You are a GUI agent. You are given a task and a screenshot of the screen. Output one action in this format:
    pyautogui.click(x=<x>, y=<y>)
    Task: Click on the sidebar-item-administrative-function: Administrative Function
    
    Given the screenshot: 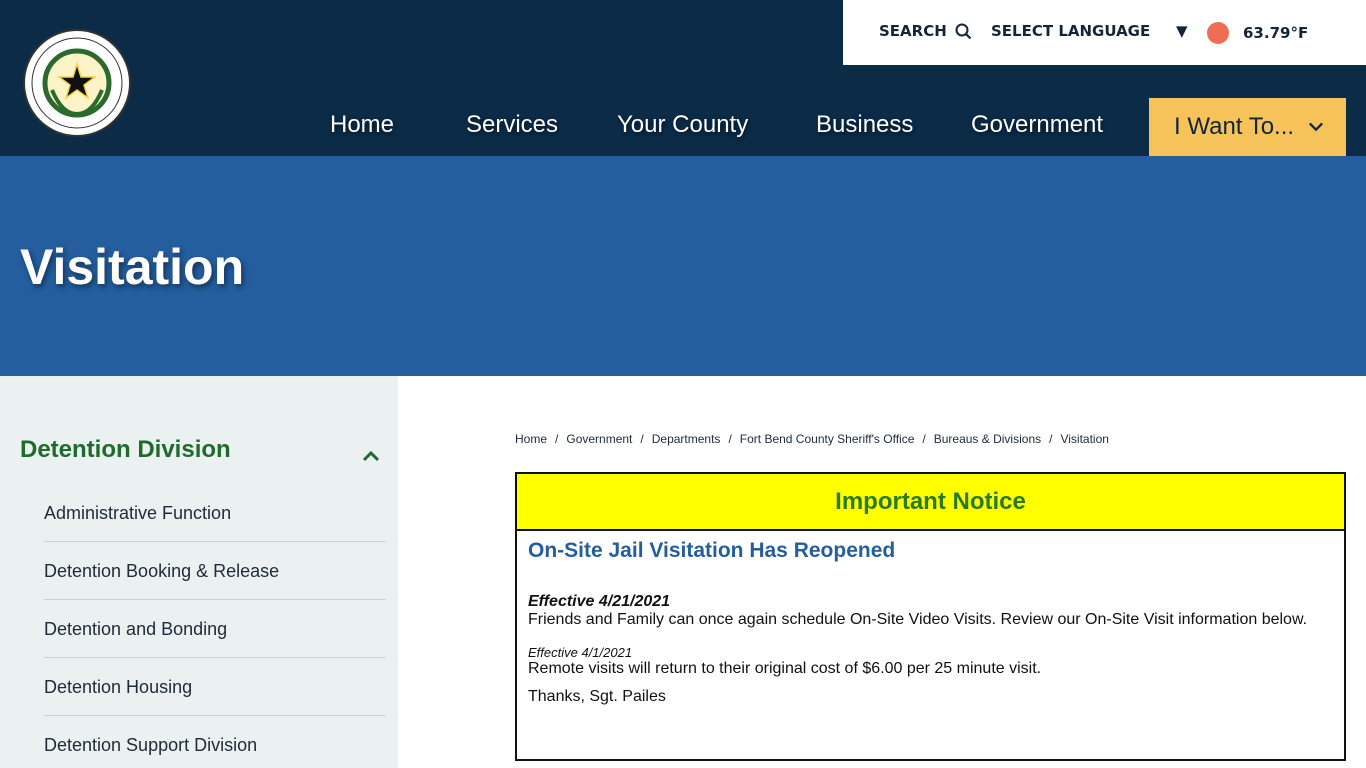 What is the action you would take?
    pyautogui.click(x=215, y=513)
    